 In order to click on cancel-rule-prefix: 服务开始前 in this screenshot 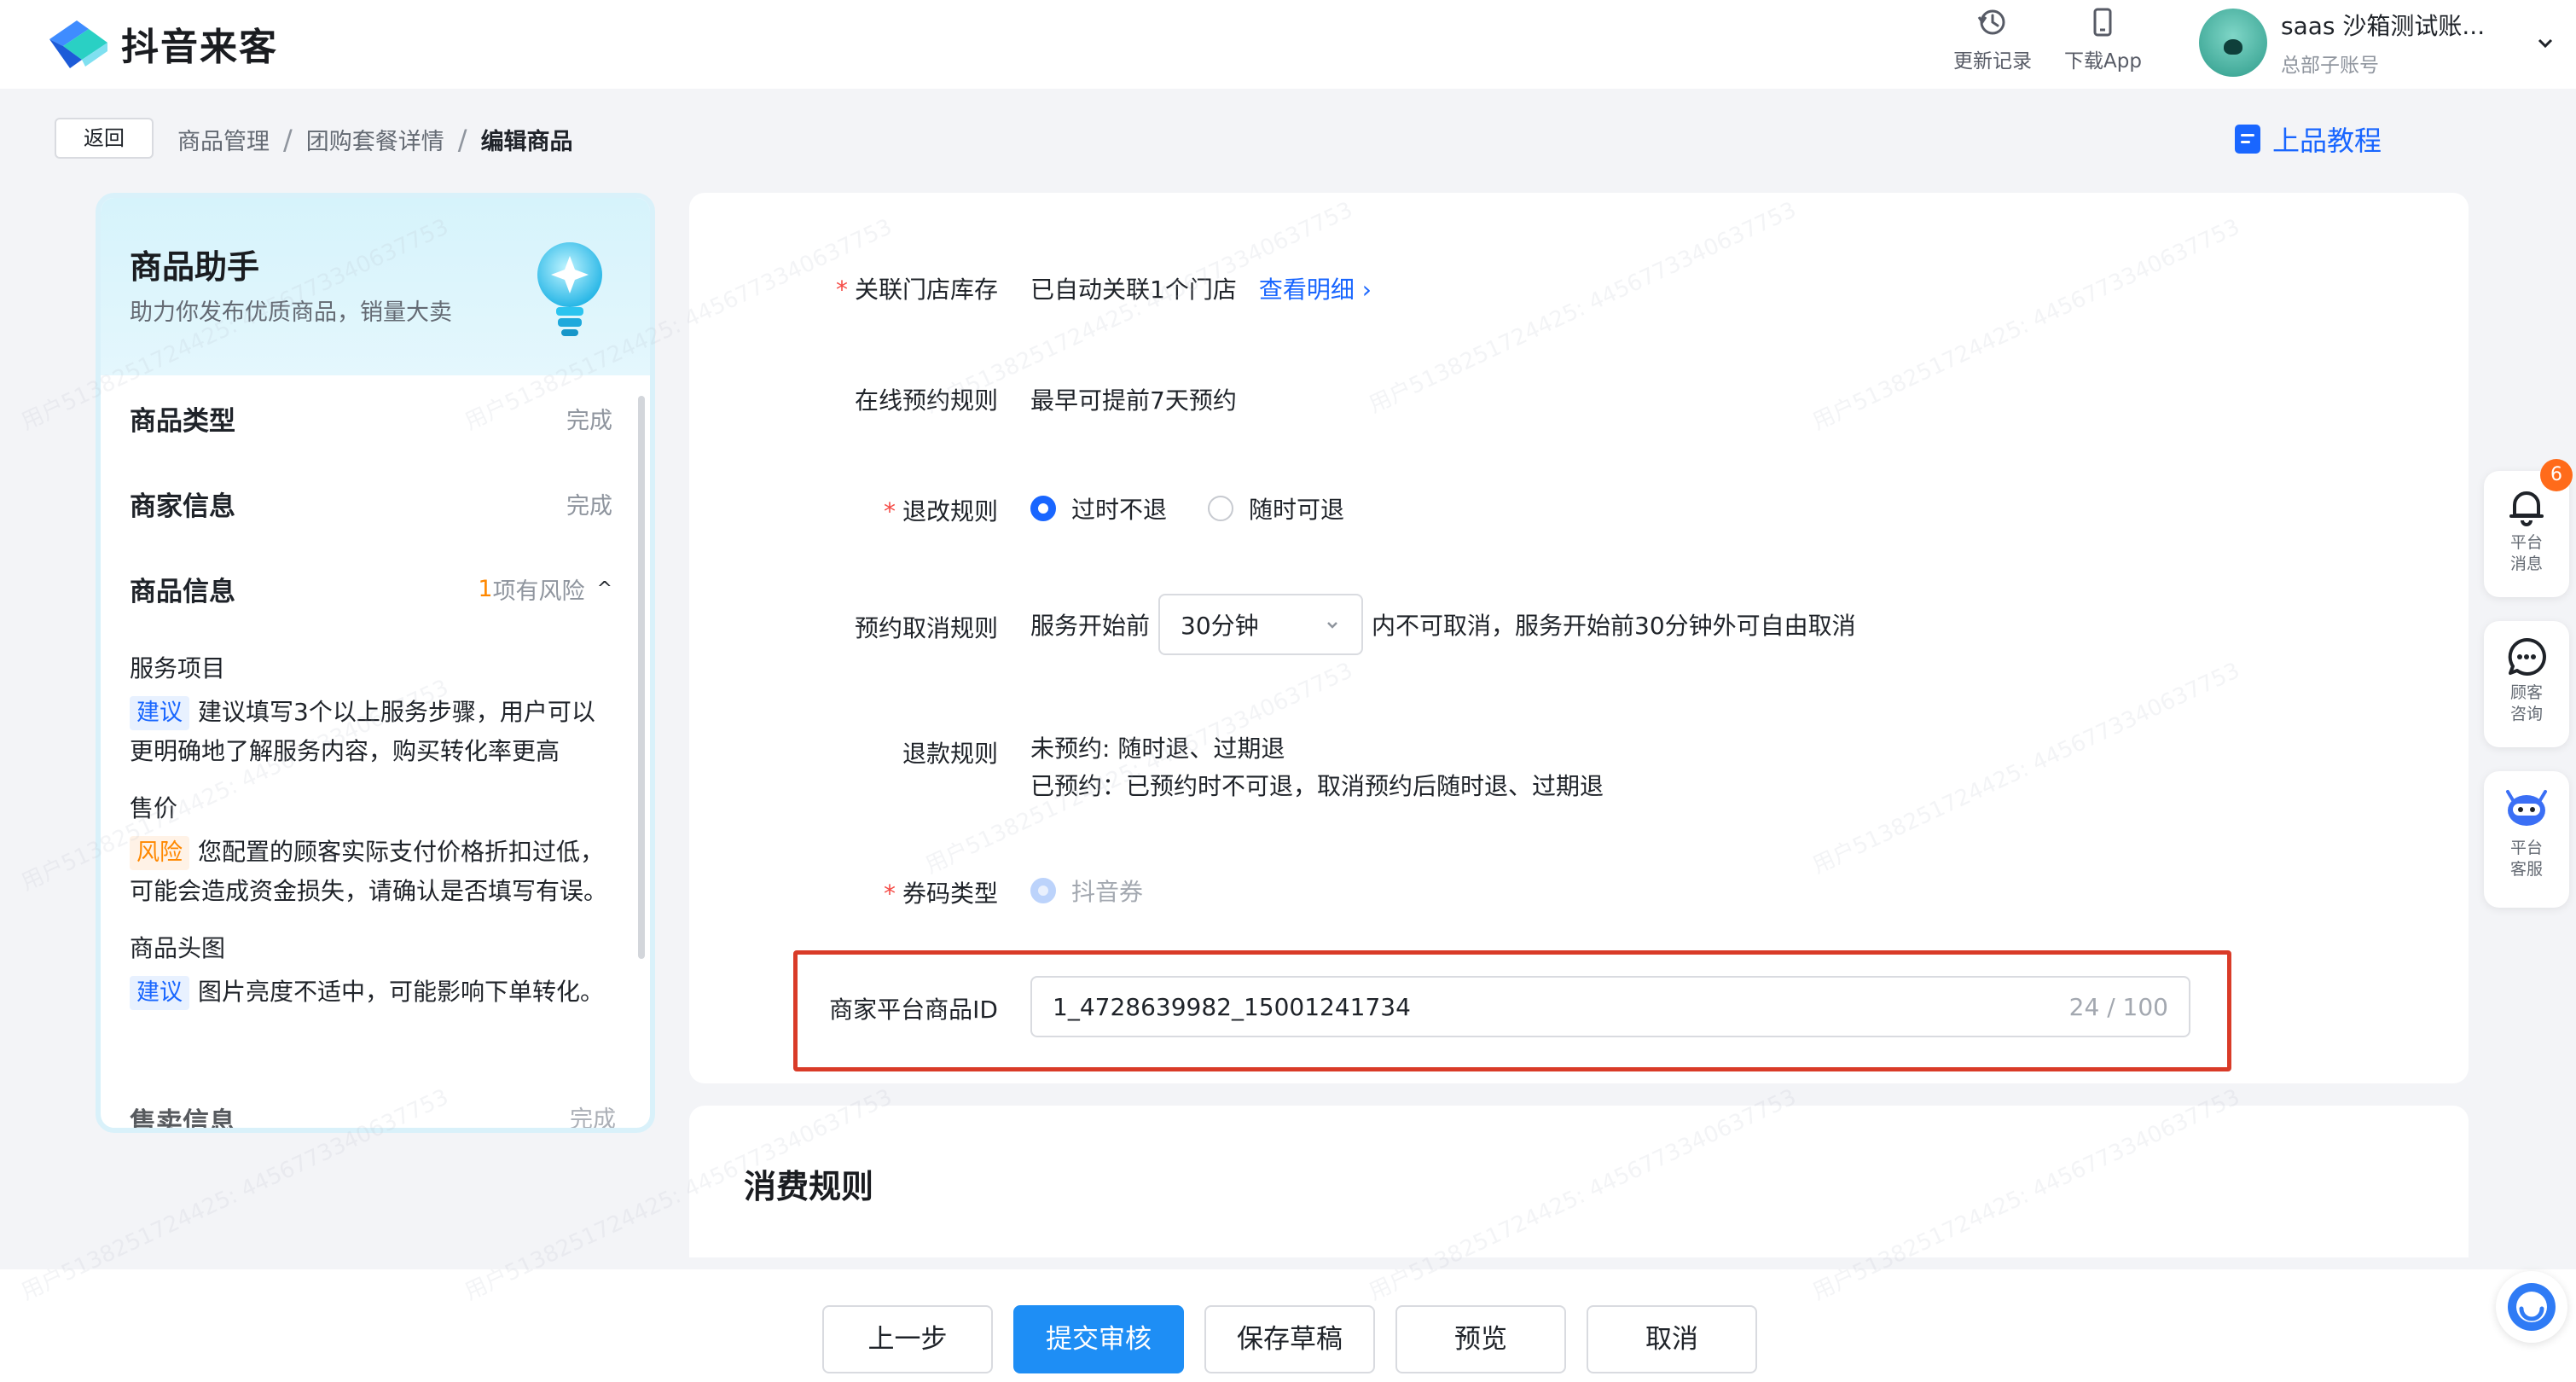, I will do `click(1090, 626)`.